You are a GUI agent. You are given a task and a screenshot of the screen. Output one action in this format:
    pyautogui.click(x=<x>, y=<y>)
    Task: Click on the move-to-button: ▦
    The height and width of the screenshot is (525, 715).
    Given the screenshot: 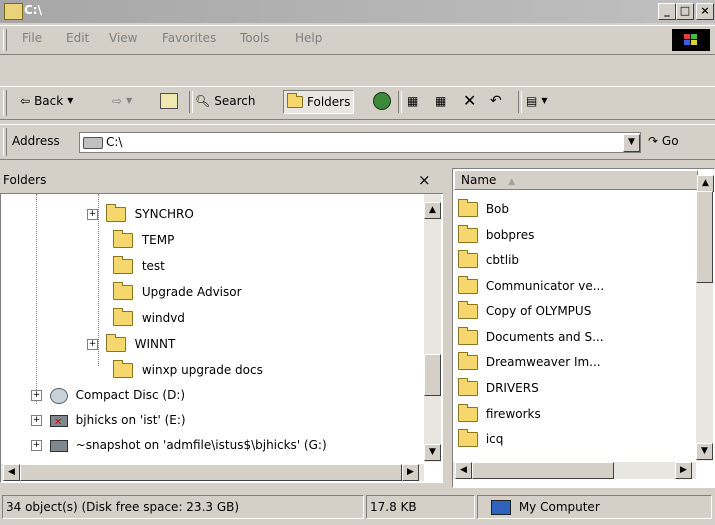 What is the action you would take?
    pyautogui.click(x=412, y=101)
    